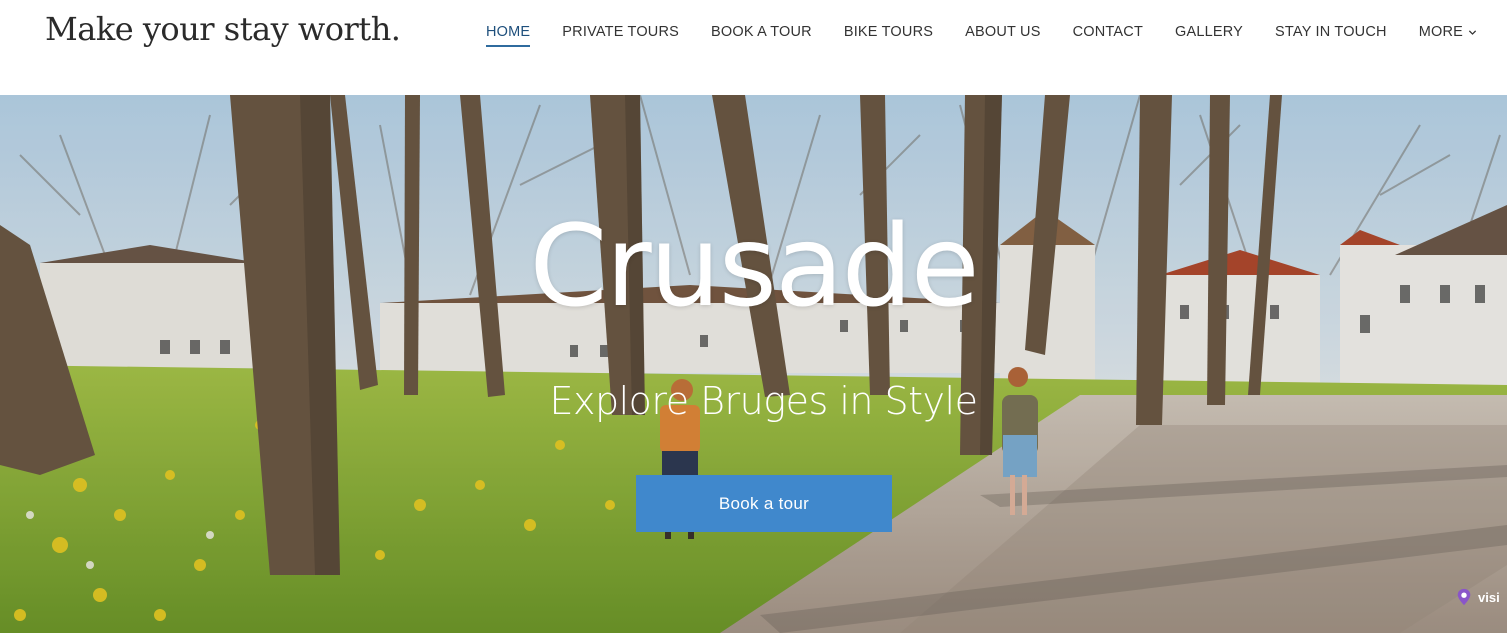 This screenshot has height=633, width=1507. What do you see at coordinates (1108, 32) in the screenshot?
I see `nav-contact: CONTACT` at bounding box center [1108, 32].